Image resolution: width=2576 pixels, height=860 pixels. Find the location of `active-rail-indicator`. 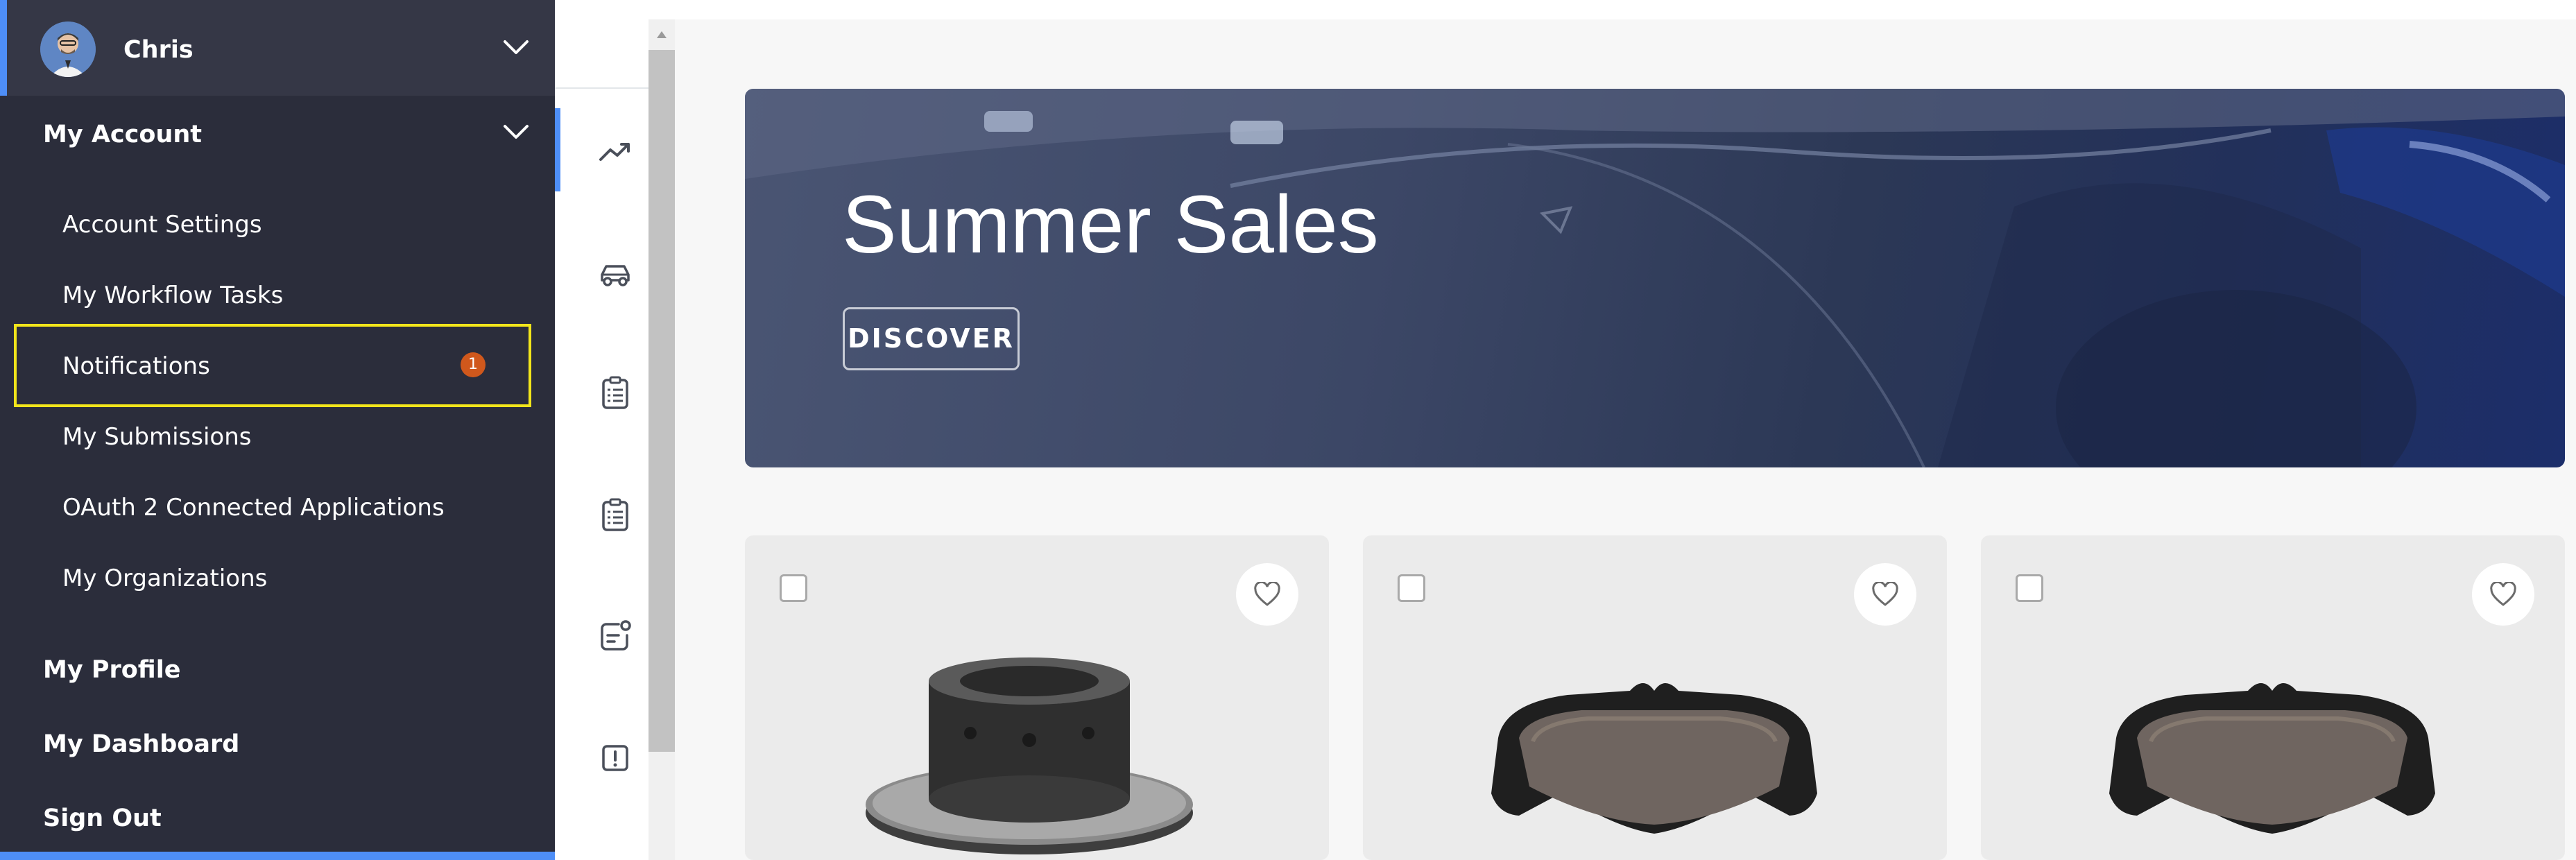

active-rail-indicator is located at coordinates (557, 149).